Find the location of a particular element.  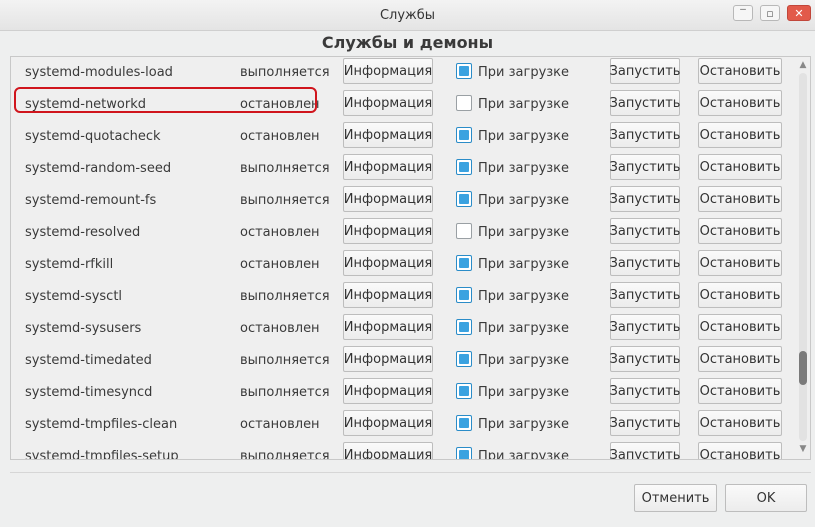

close-icon: ✕ is located at coordinates (799, 13).